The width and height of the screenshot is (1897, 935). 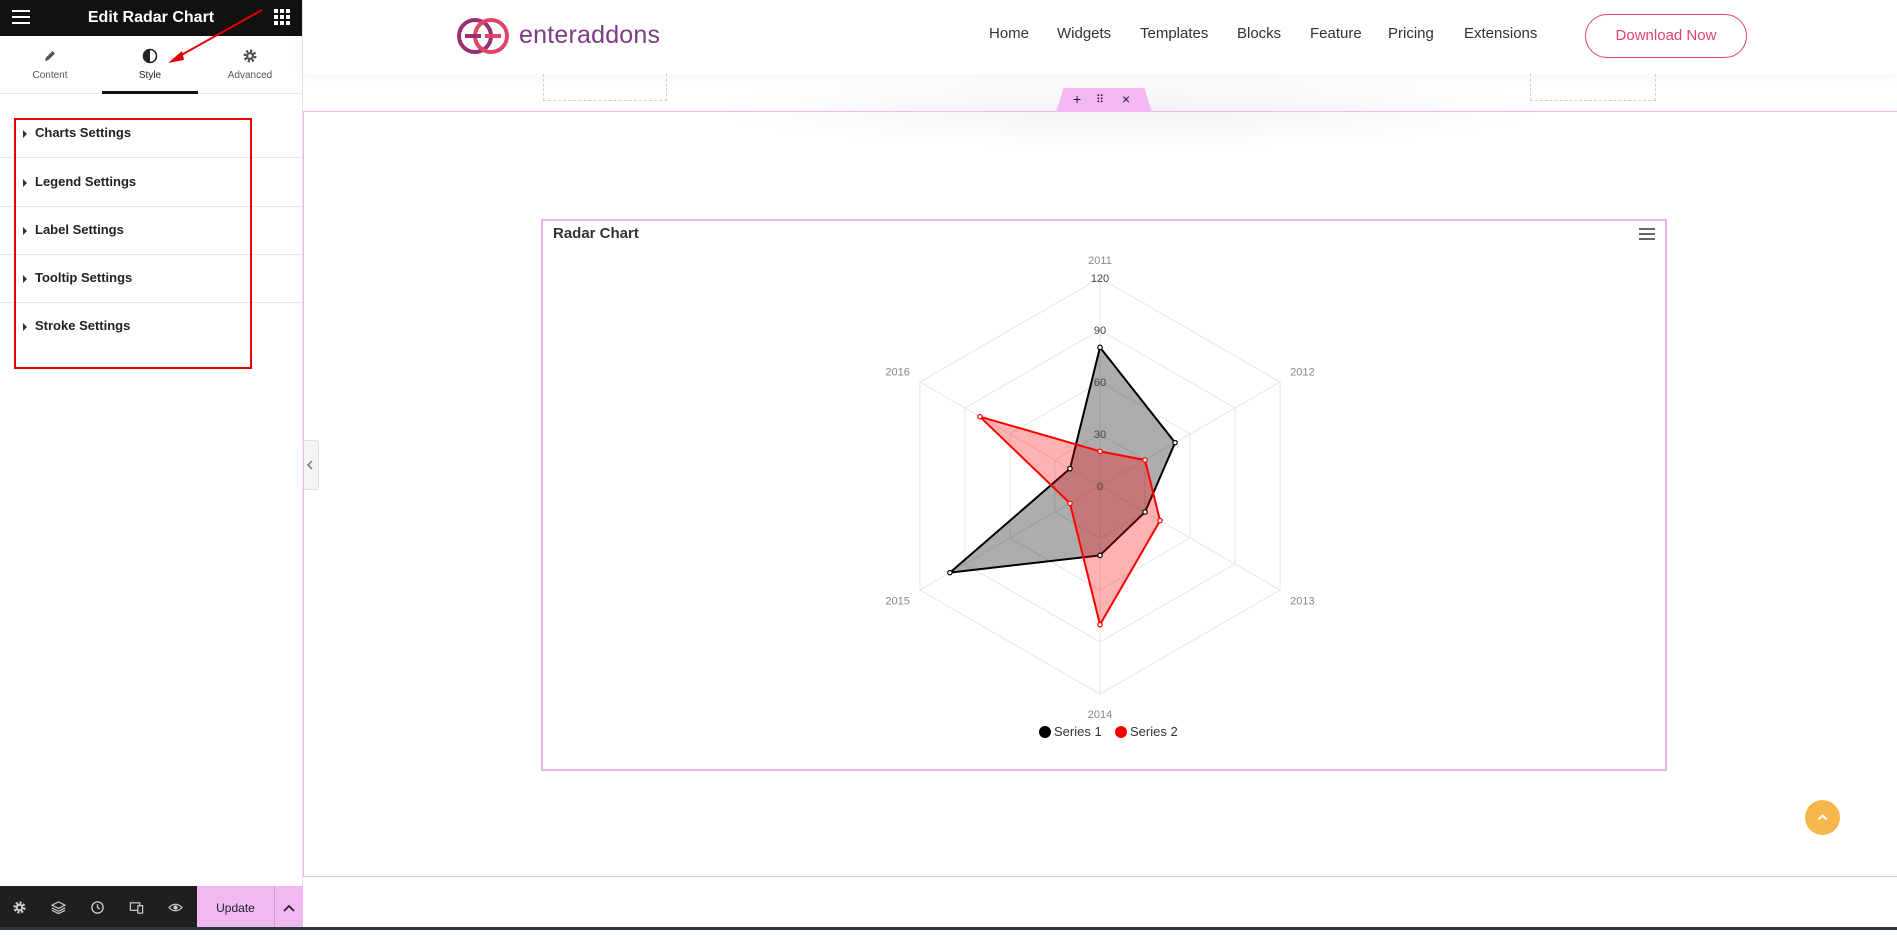 What do you see at coordinates (1100, 331) in the screenshot?
I see `radar-tick-label: 90` at bounding box center [1100, 331].